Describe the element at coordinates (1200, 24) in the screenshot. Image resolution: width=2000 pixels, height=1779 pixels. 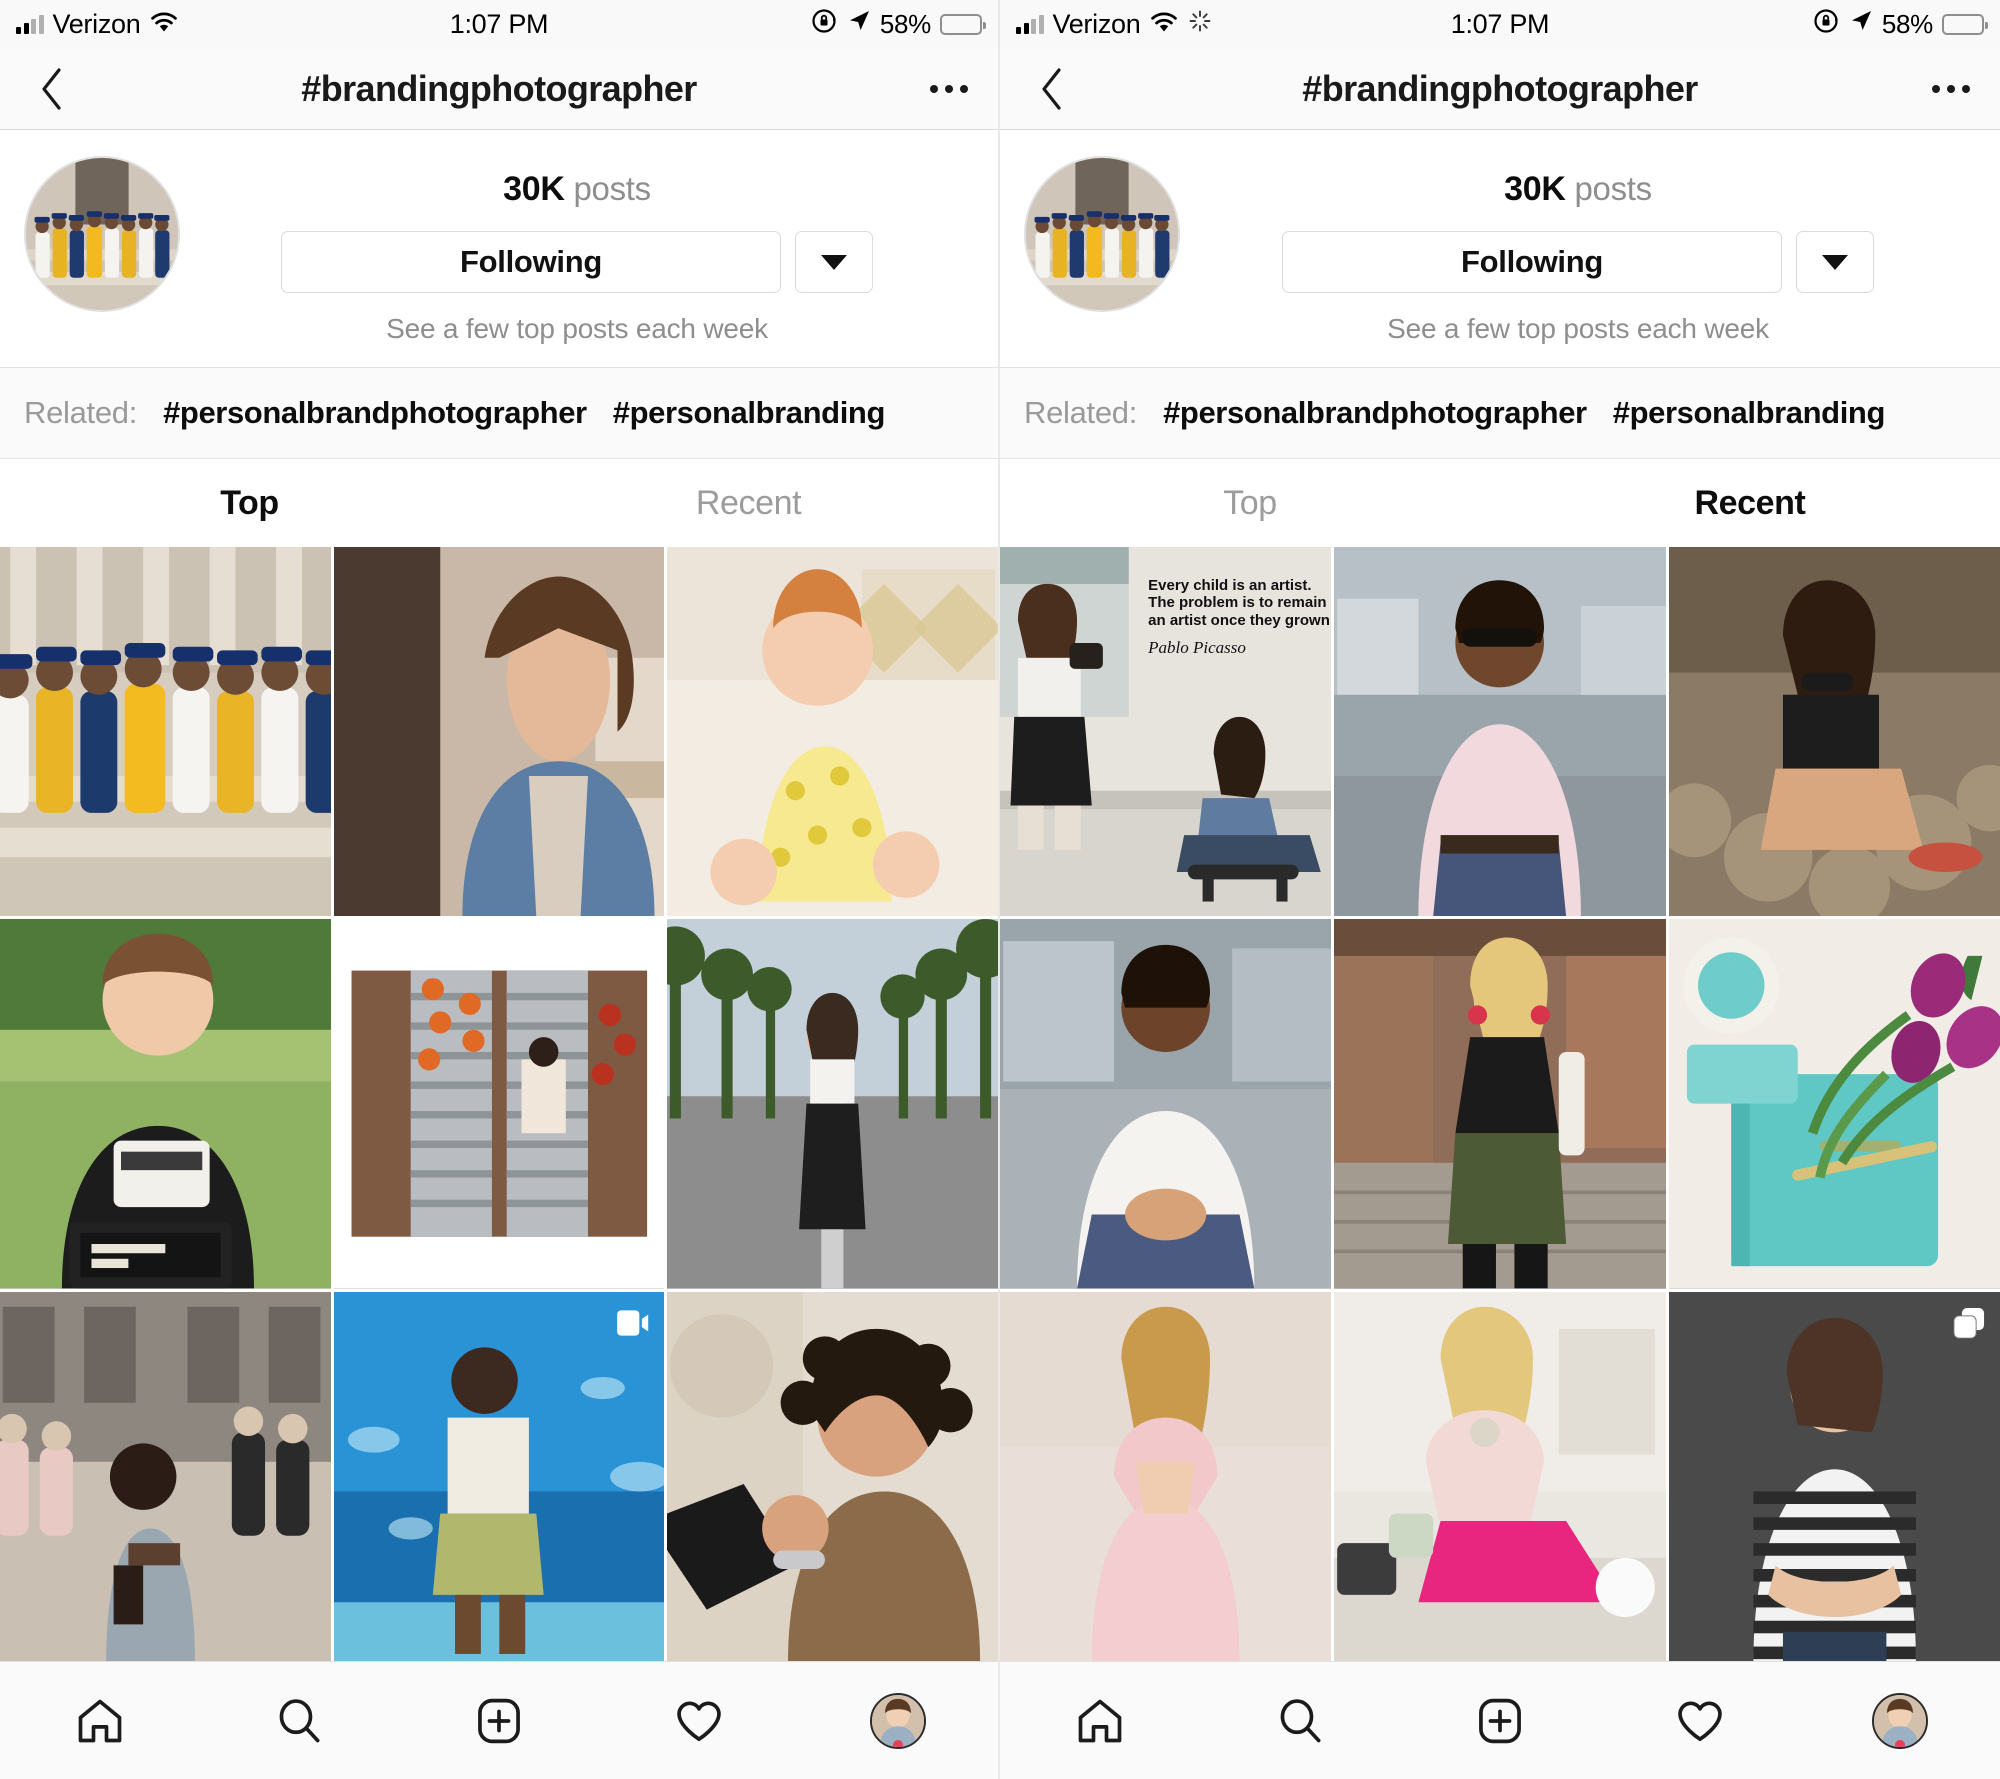
I see `loading-spinner-icon` at that location.